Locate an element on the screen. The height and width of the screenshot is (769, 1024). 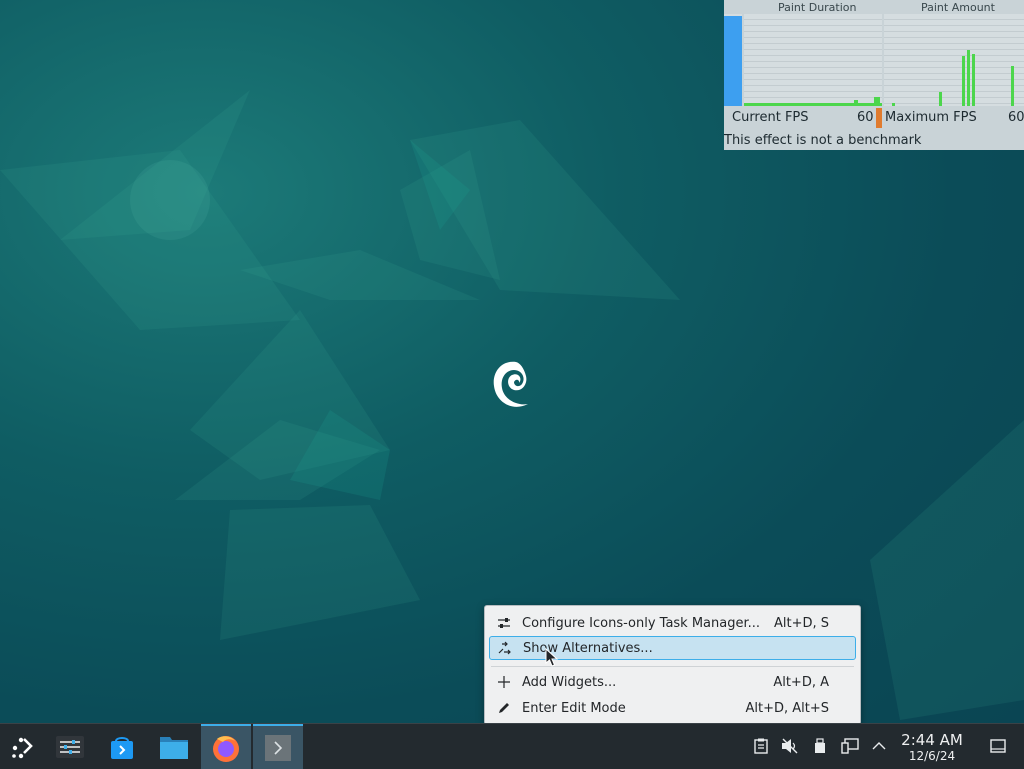
taskbar-app-file-manager is located at coordinates (174, 746).